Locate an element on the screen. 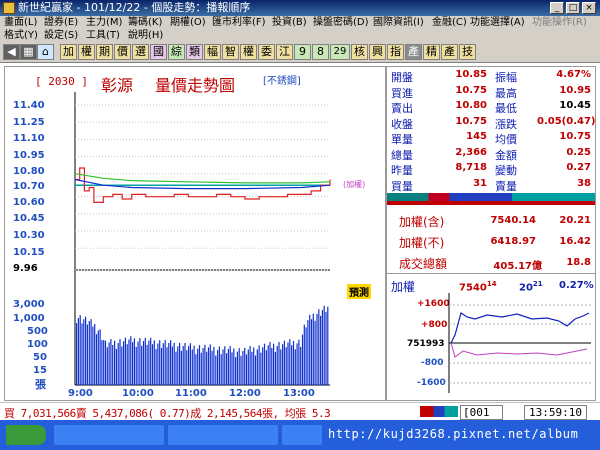  start-button is located at coordinates (26, 435).